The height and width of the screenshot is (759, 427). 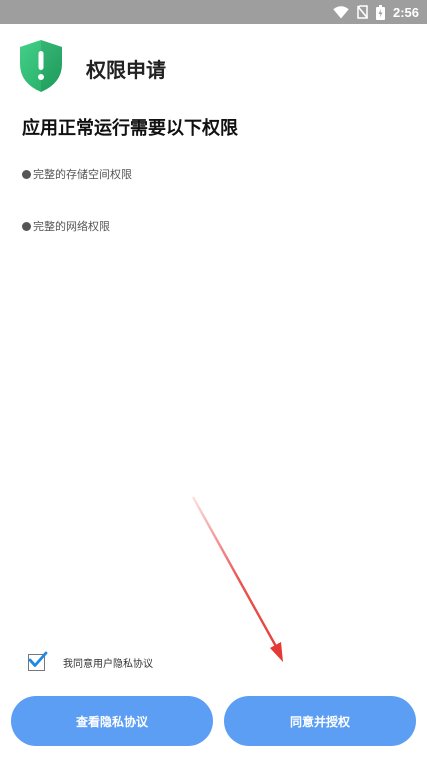 I want to click on check-icon, so click(x=38, y=659).